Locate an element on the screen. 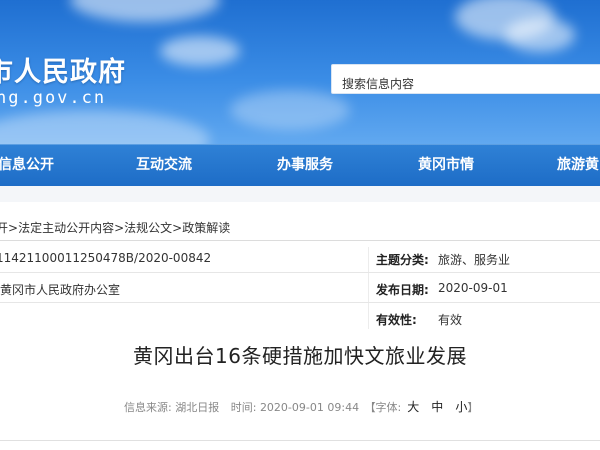 This screenshot has height=450, width=600. font-size-medium-button: 中 is located at coordinates (437, 407).